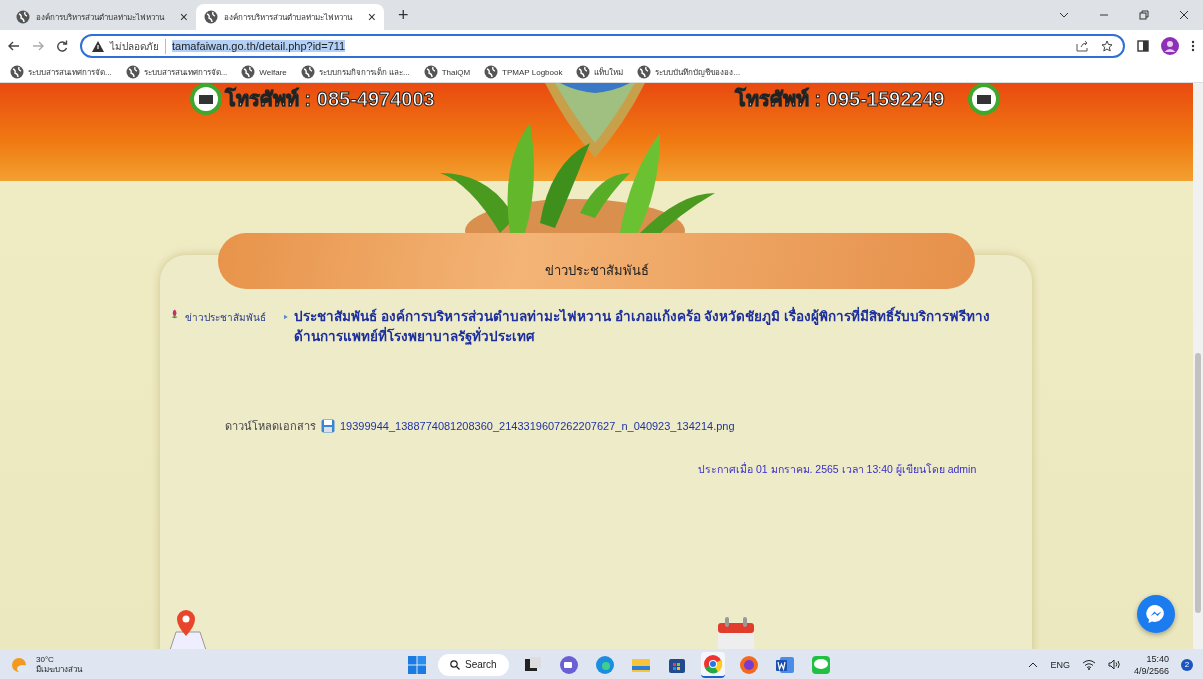 The image size is (1203, 679). What do you see at coordinates (1114, 664) in the screenshot?
I see `speaker-icon` at bounding box center [1114, 664].